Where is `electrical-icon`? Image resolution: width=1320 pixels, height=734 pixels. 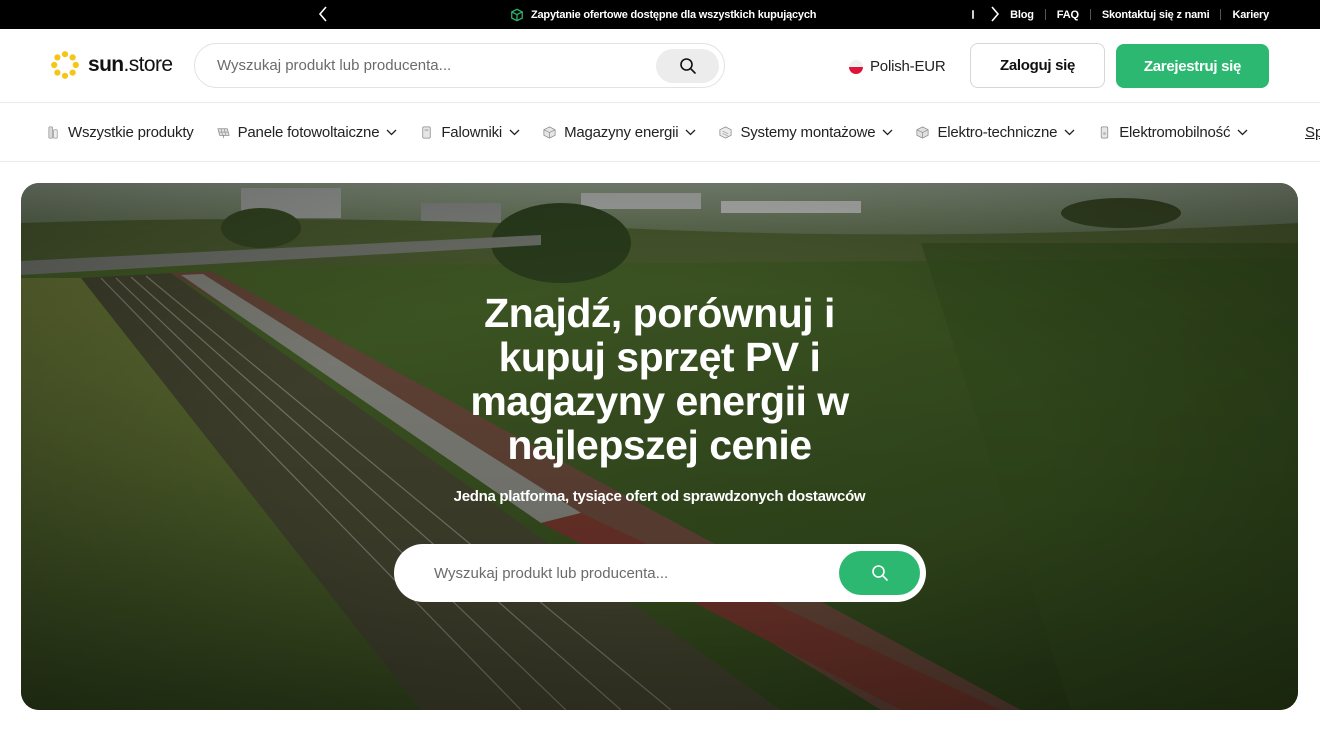 electrical-icon is located at coordinates (922, 132).